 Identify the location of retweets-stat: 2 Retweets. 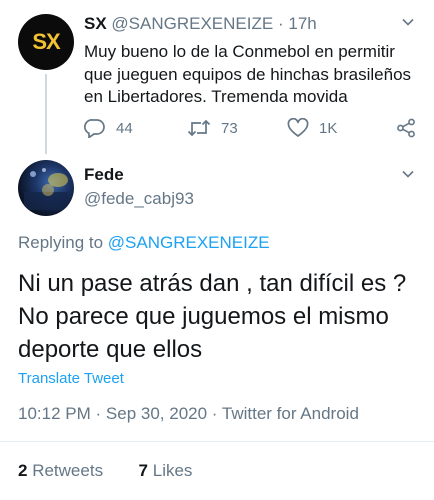
(60, 470).